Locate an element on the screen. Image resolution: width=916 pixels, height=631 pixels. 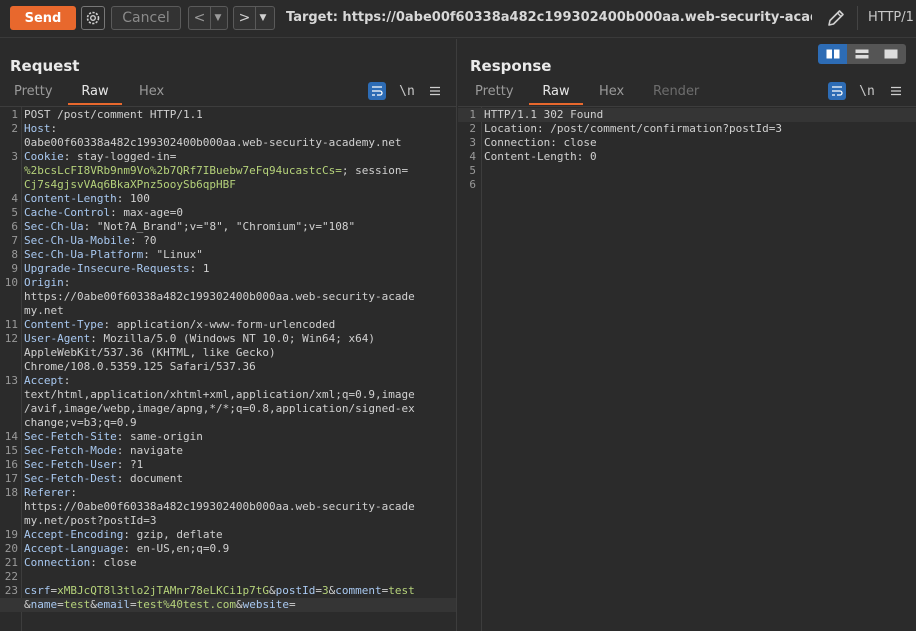
cancel-button: Cancel is located at coordinates (146, 18).